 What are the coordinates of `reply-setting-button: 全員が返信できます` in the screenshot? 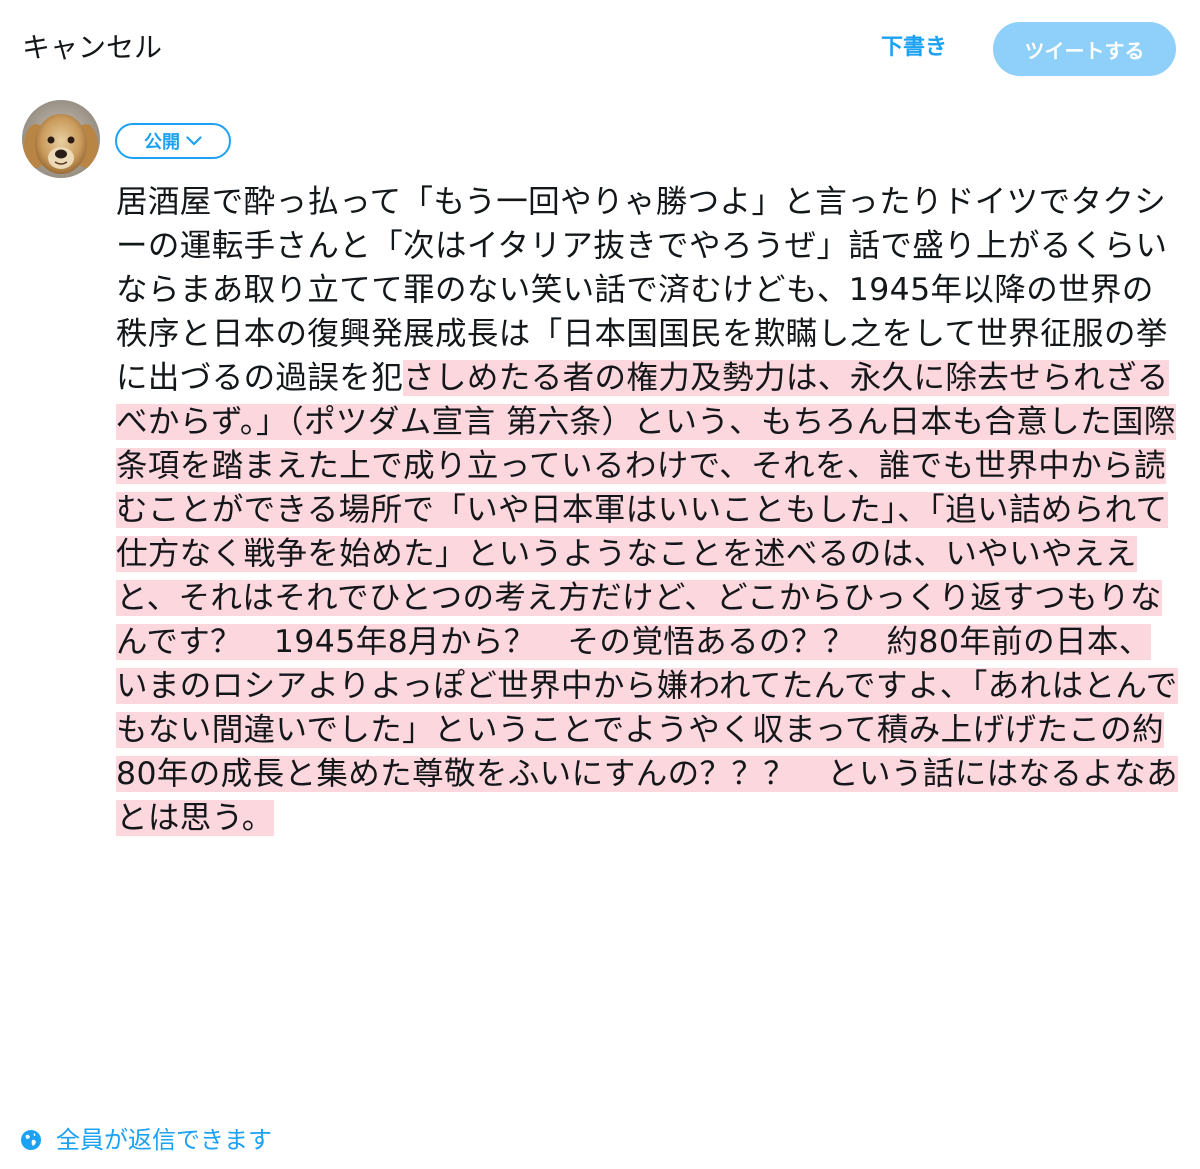 It's located at (146, 1140).